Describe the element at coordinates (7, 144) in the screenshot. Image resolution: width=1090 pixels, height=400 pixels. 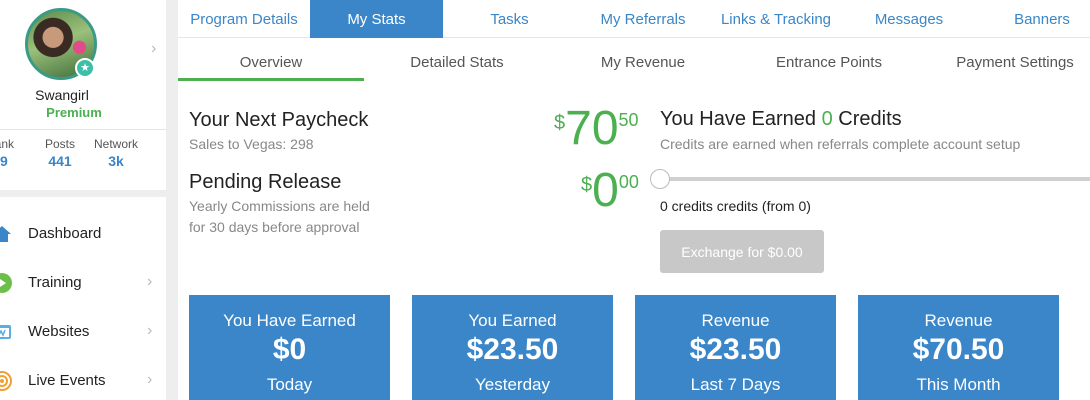
I see `stat-label: Rank` at that location.